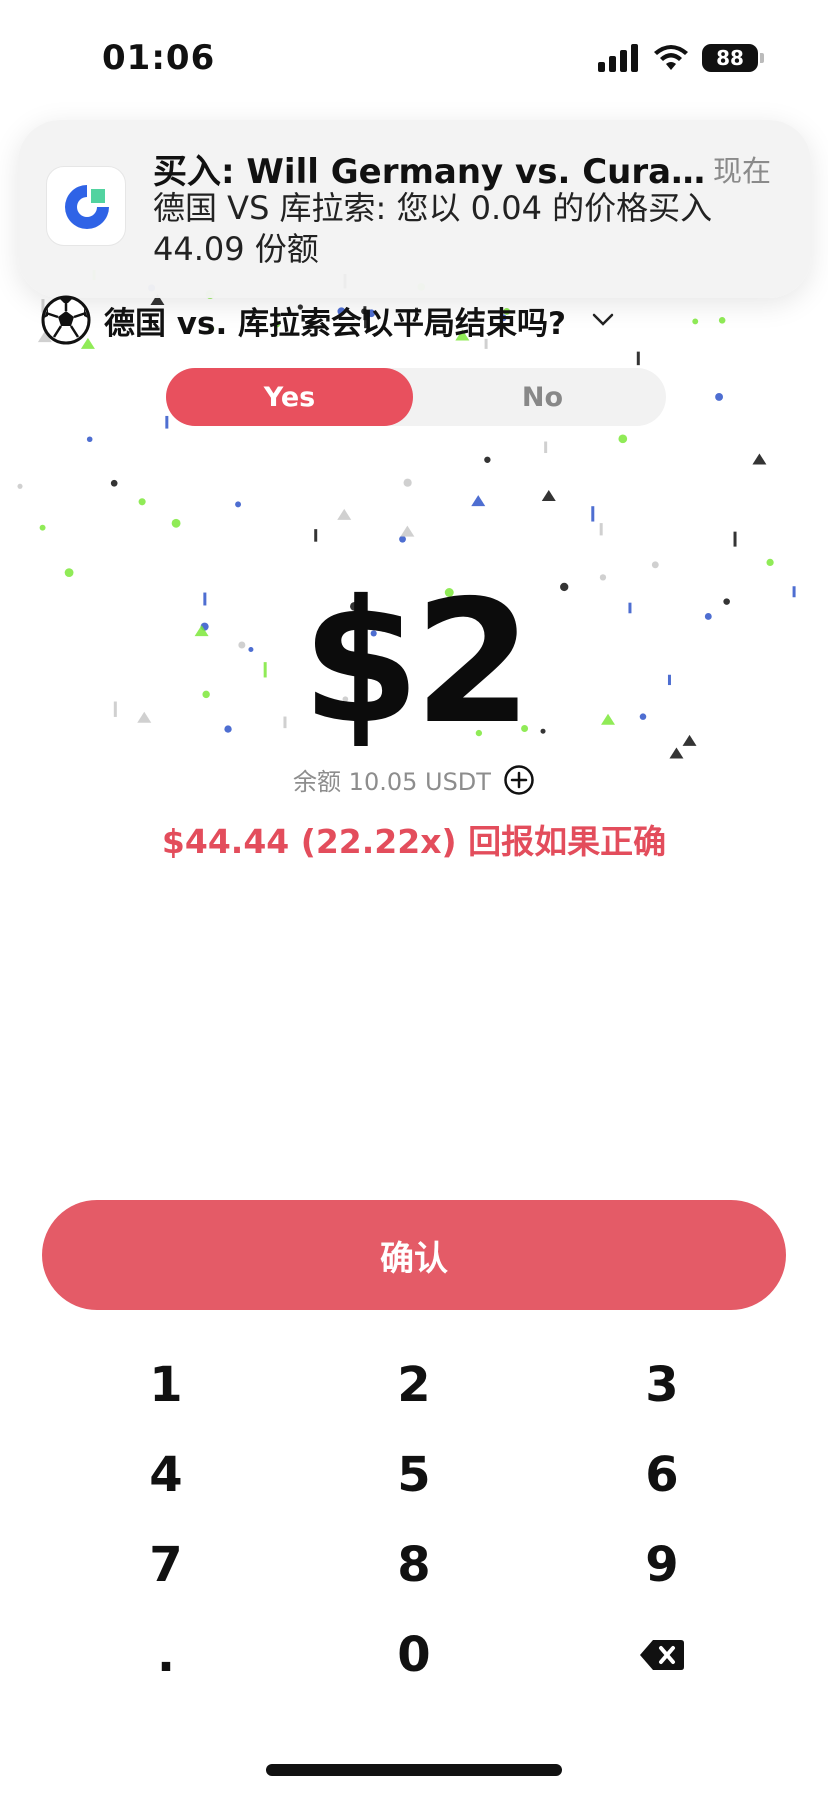 Image resolution: width=828 pixels, height=1796 pixels. I want to click on bet-amount: $2, so click(417, 663).